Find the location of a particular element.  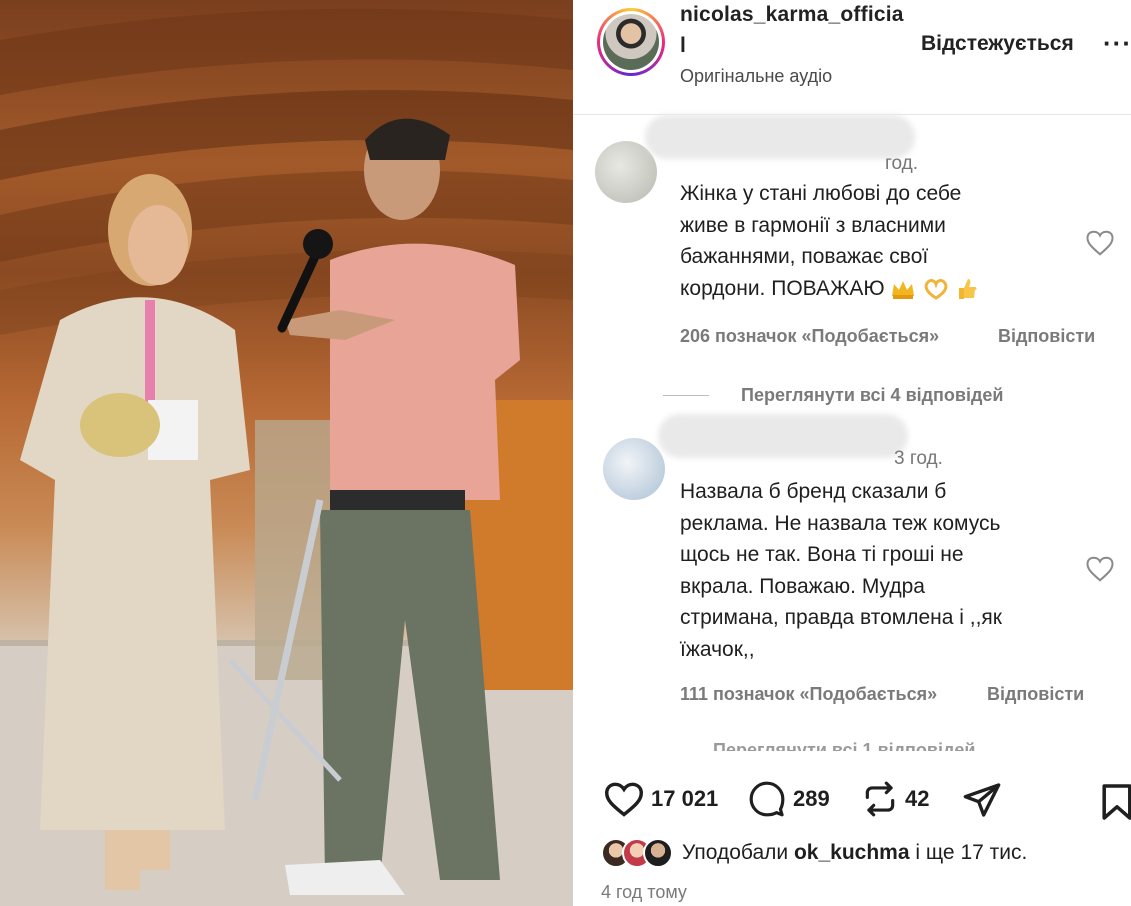

liked-by-text: Уподобали ok_kuchma і ще 17 тис. is located at coordinates (854, 853).